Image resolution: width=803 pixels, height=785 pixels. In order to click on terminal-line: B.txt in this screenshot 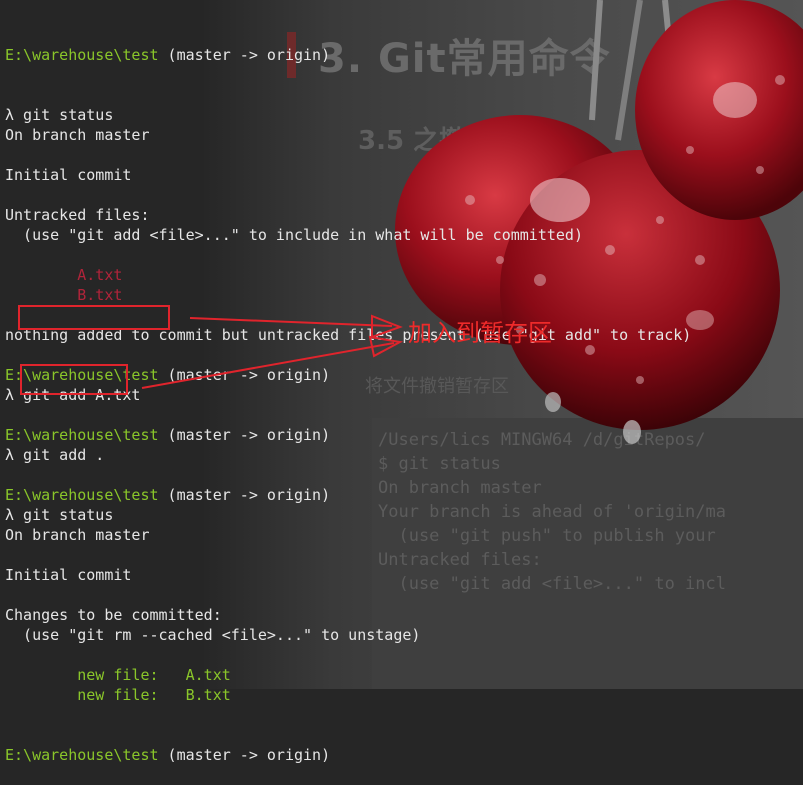, I will do `click(64, 295)`.